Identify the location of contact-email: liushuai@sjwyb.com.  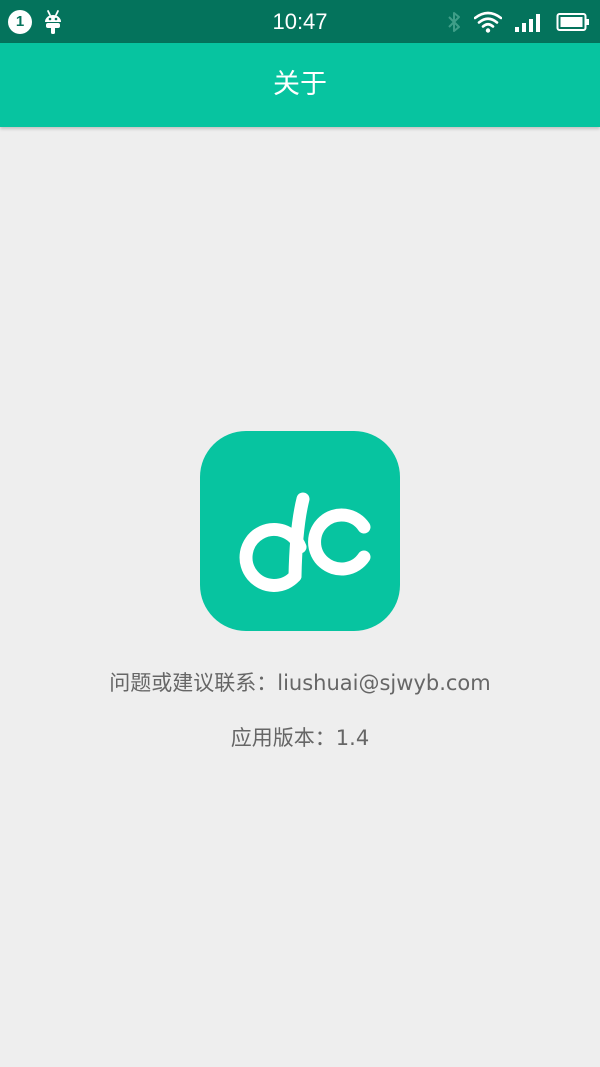
(384, 683).